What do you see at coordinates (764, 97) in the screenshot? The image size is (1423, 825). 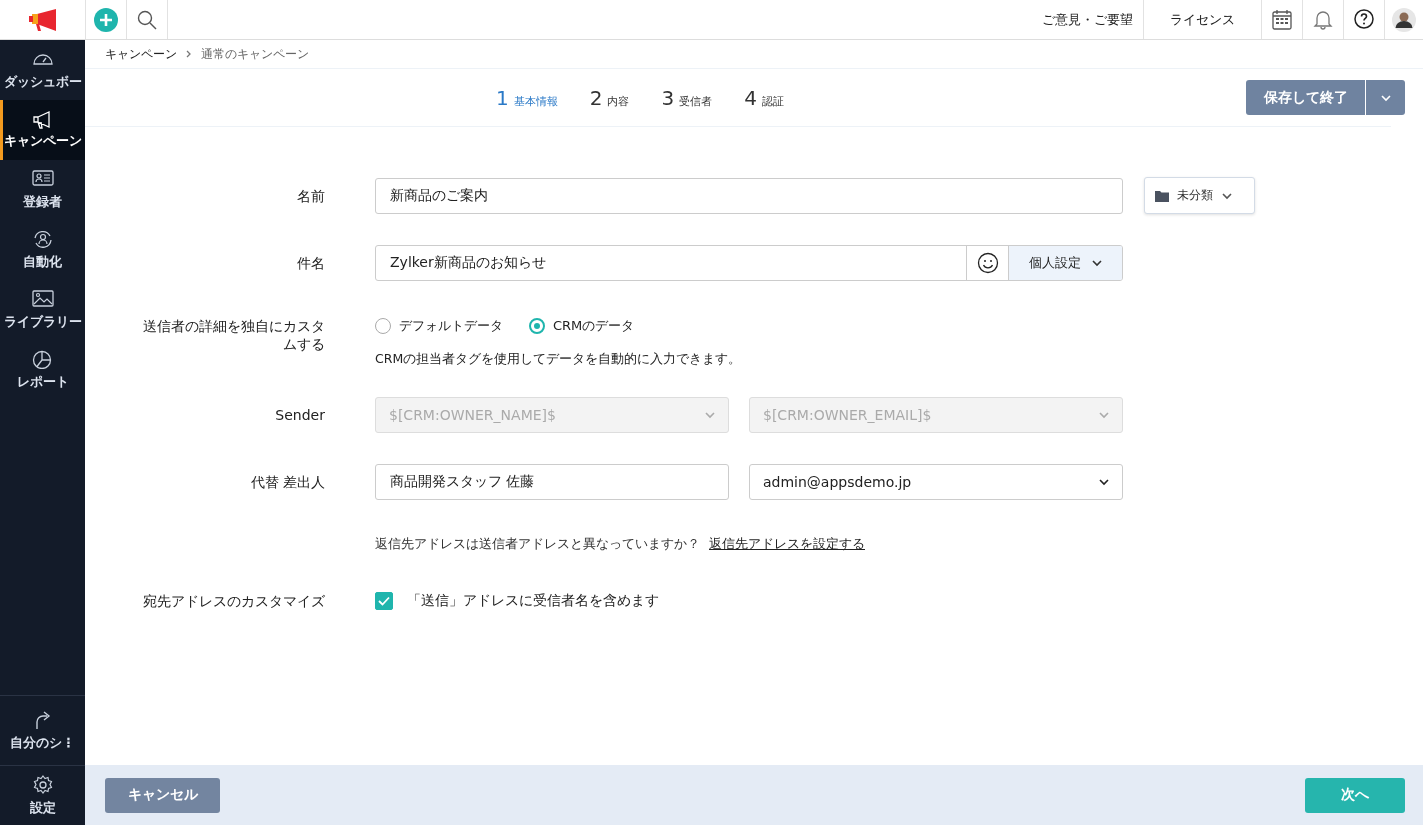 I see `step-tab: 4 認証` at bounding box center [764, 97].